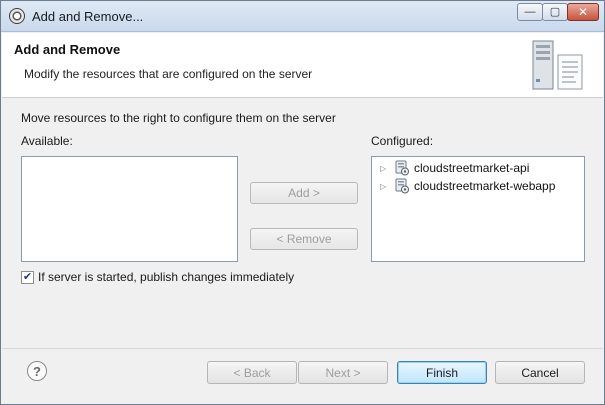 The height and width of the screenshot is (405, 605). I want to click on checkmark-icon: ✔, so click(27, 276).